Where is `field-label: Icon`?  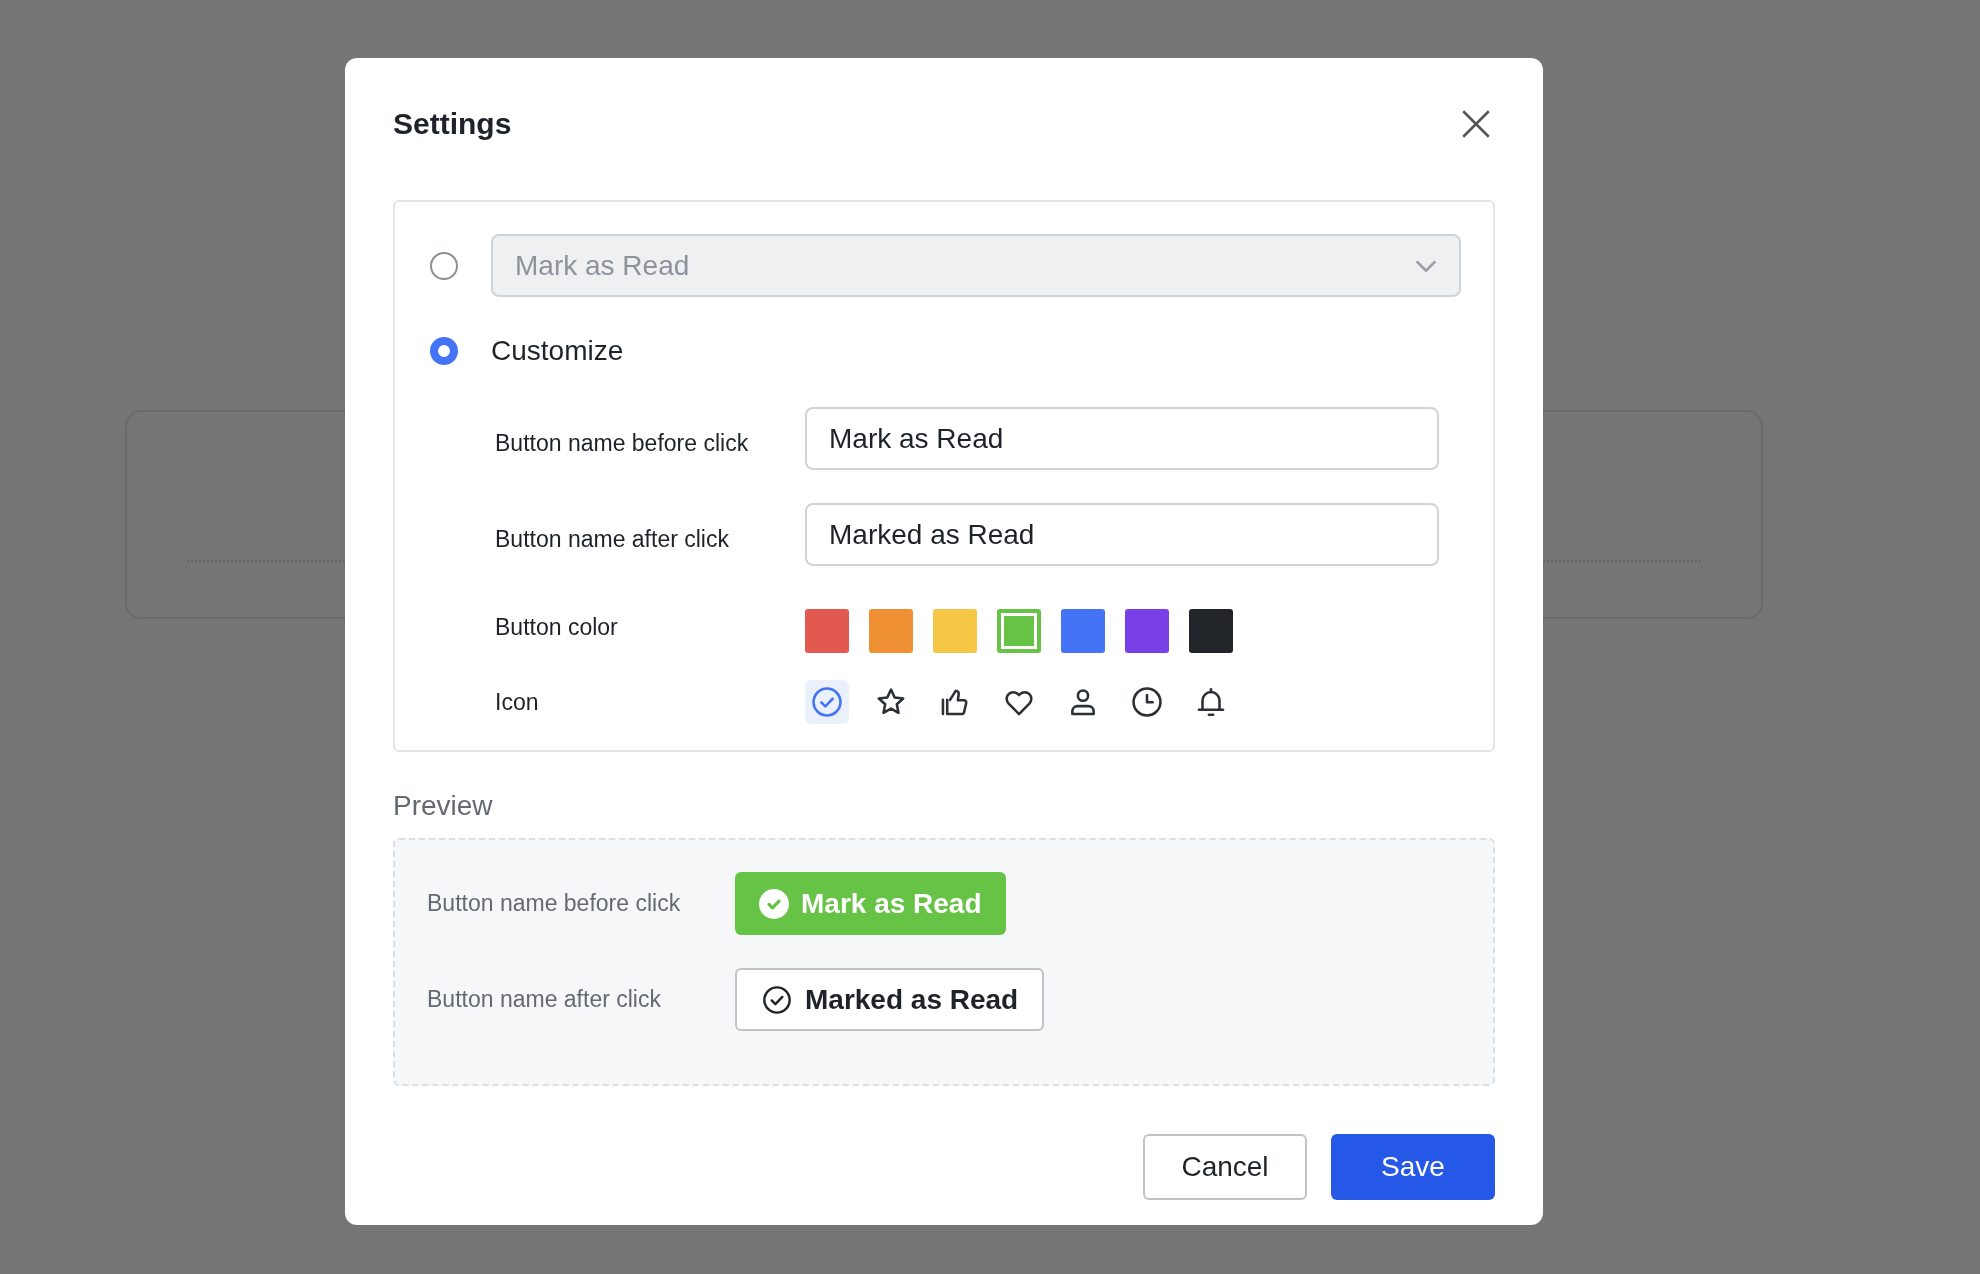 field-label: Icon is located at coordinates (517, 702).